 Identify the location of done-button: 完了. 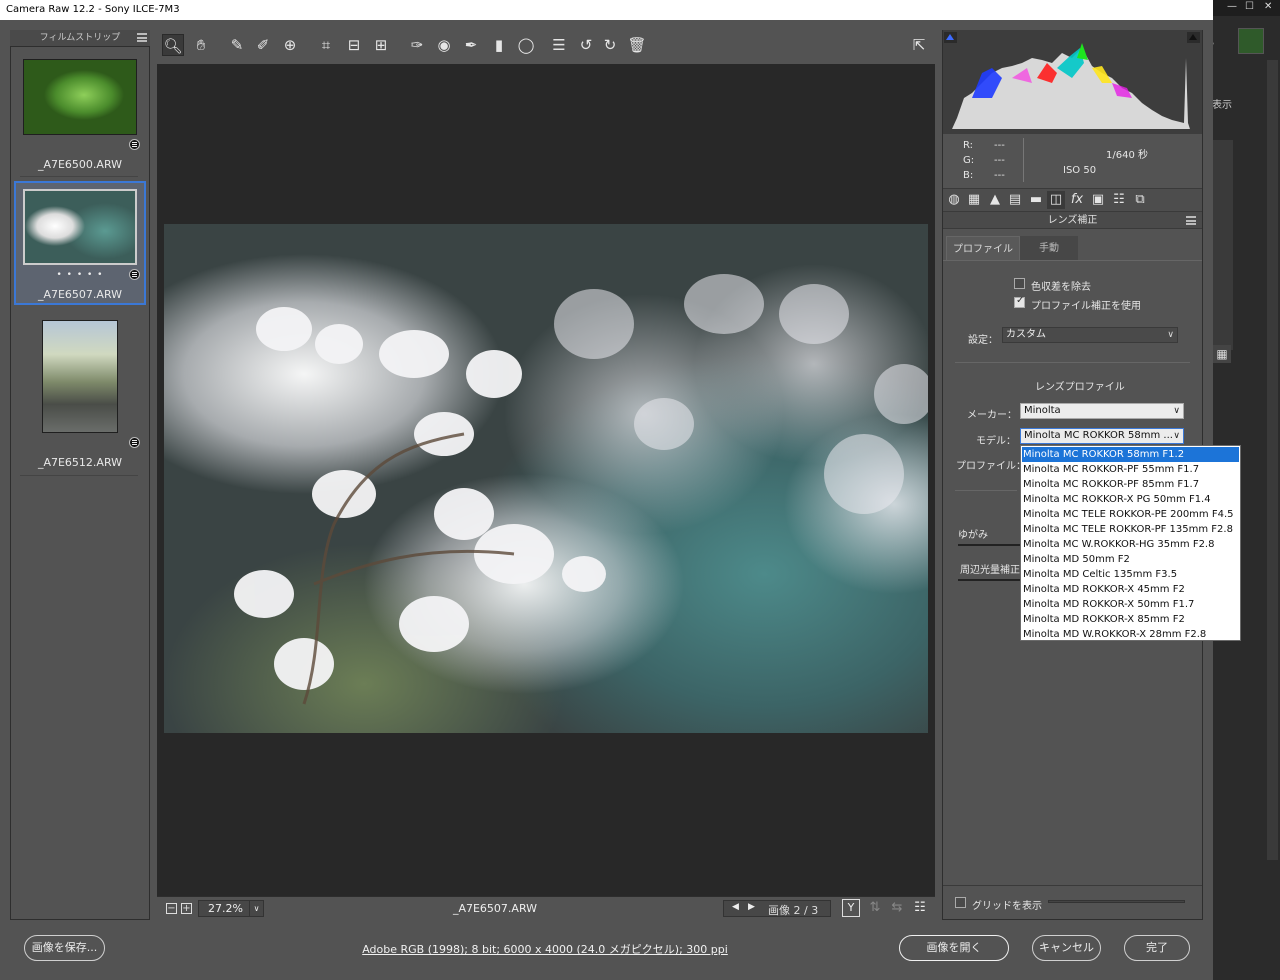
(1157, 948).